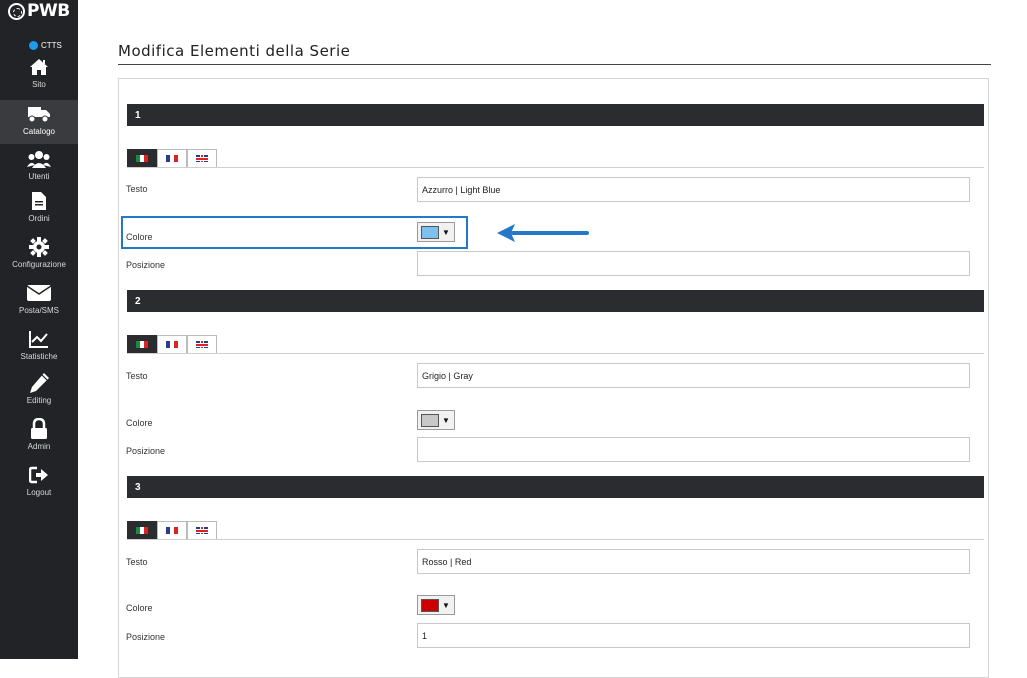 Image resolution: width=1027 pixels, height=678 pixels. I want to click on lock-icon, so click(39, 429).